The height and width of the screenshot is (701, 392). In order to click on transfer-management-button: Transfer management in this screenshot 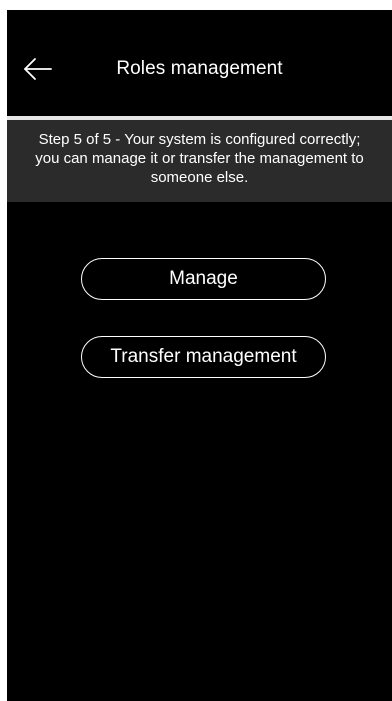, I will do `click(203, 357)`.